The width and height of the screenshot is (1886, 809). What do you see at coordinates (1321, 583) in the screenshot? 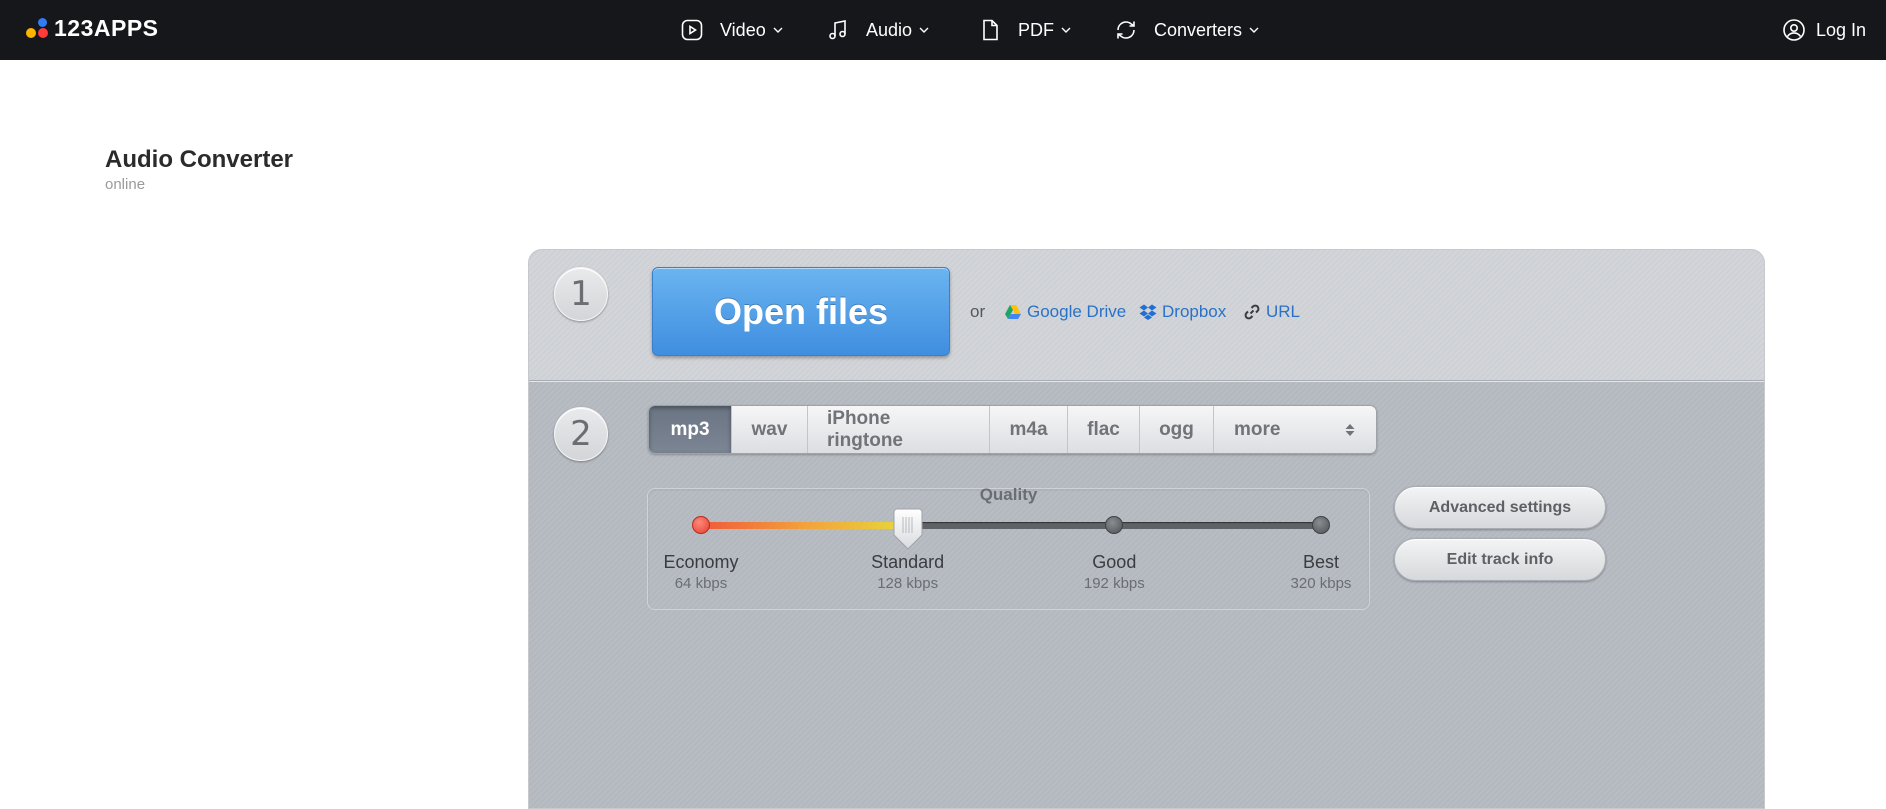
I see `quality-level-bitrate: 320 kbps` at bounding box center [1321, 583].